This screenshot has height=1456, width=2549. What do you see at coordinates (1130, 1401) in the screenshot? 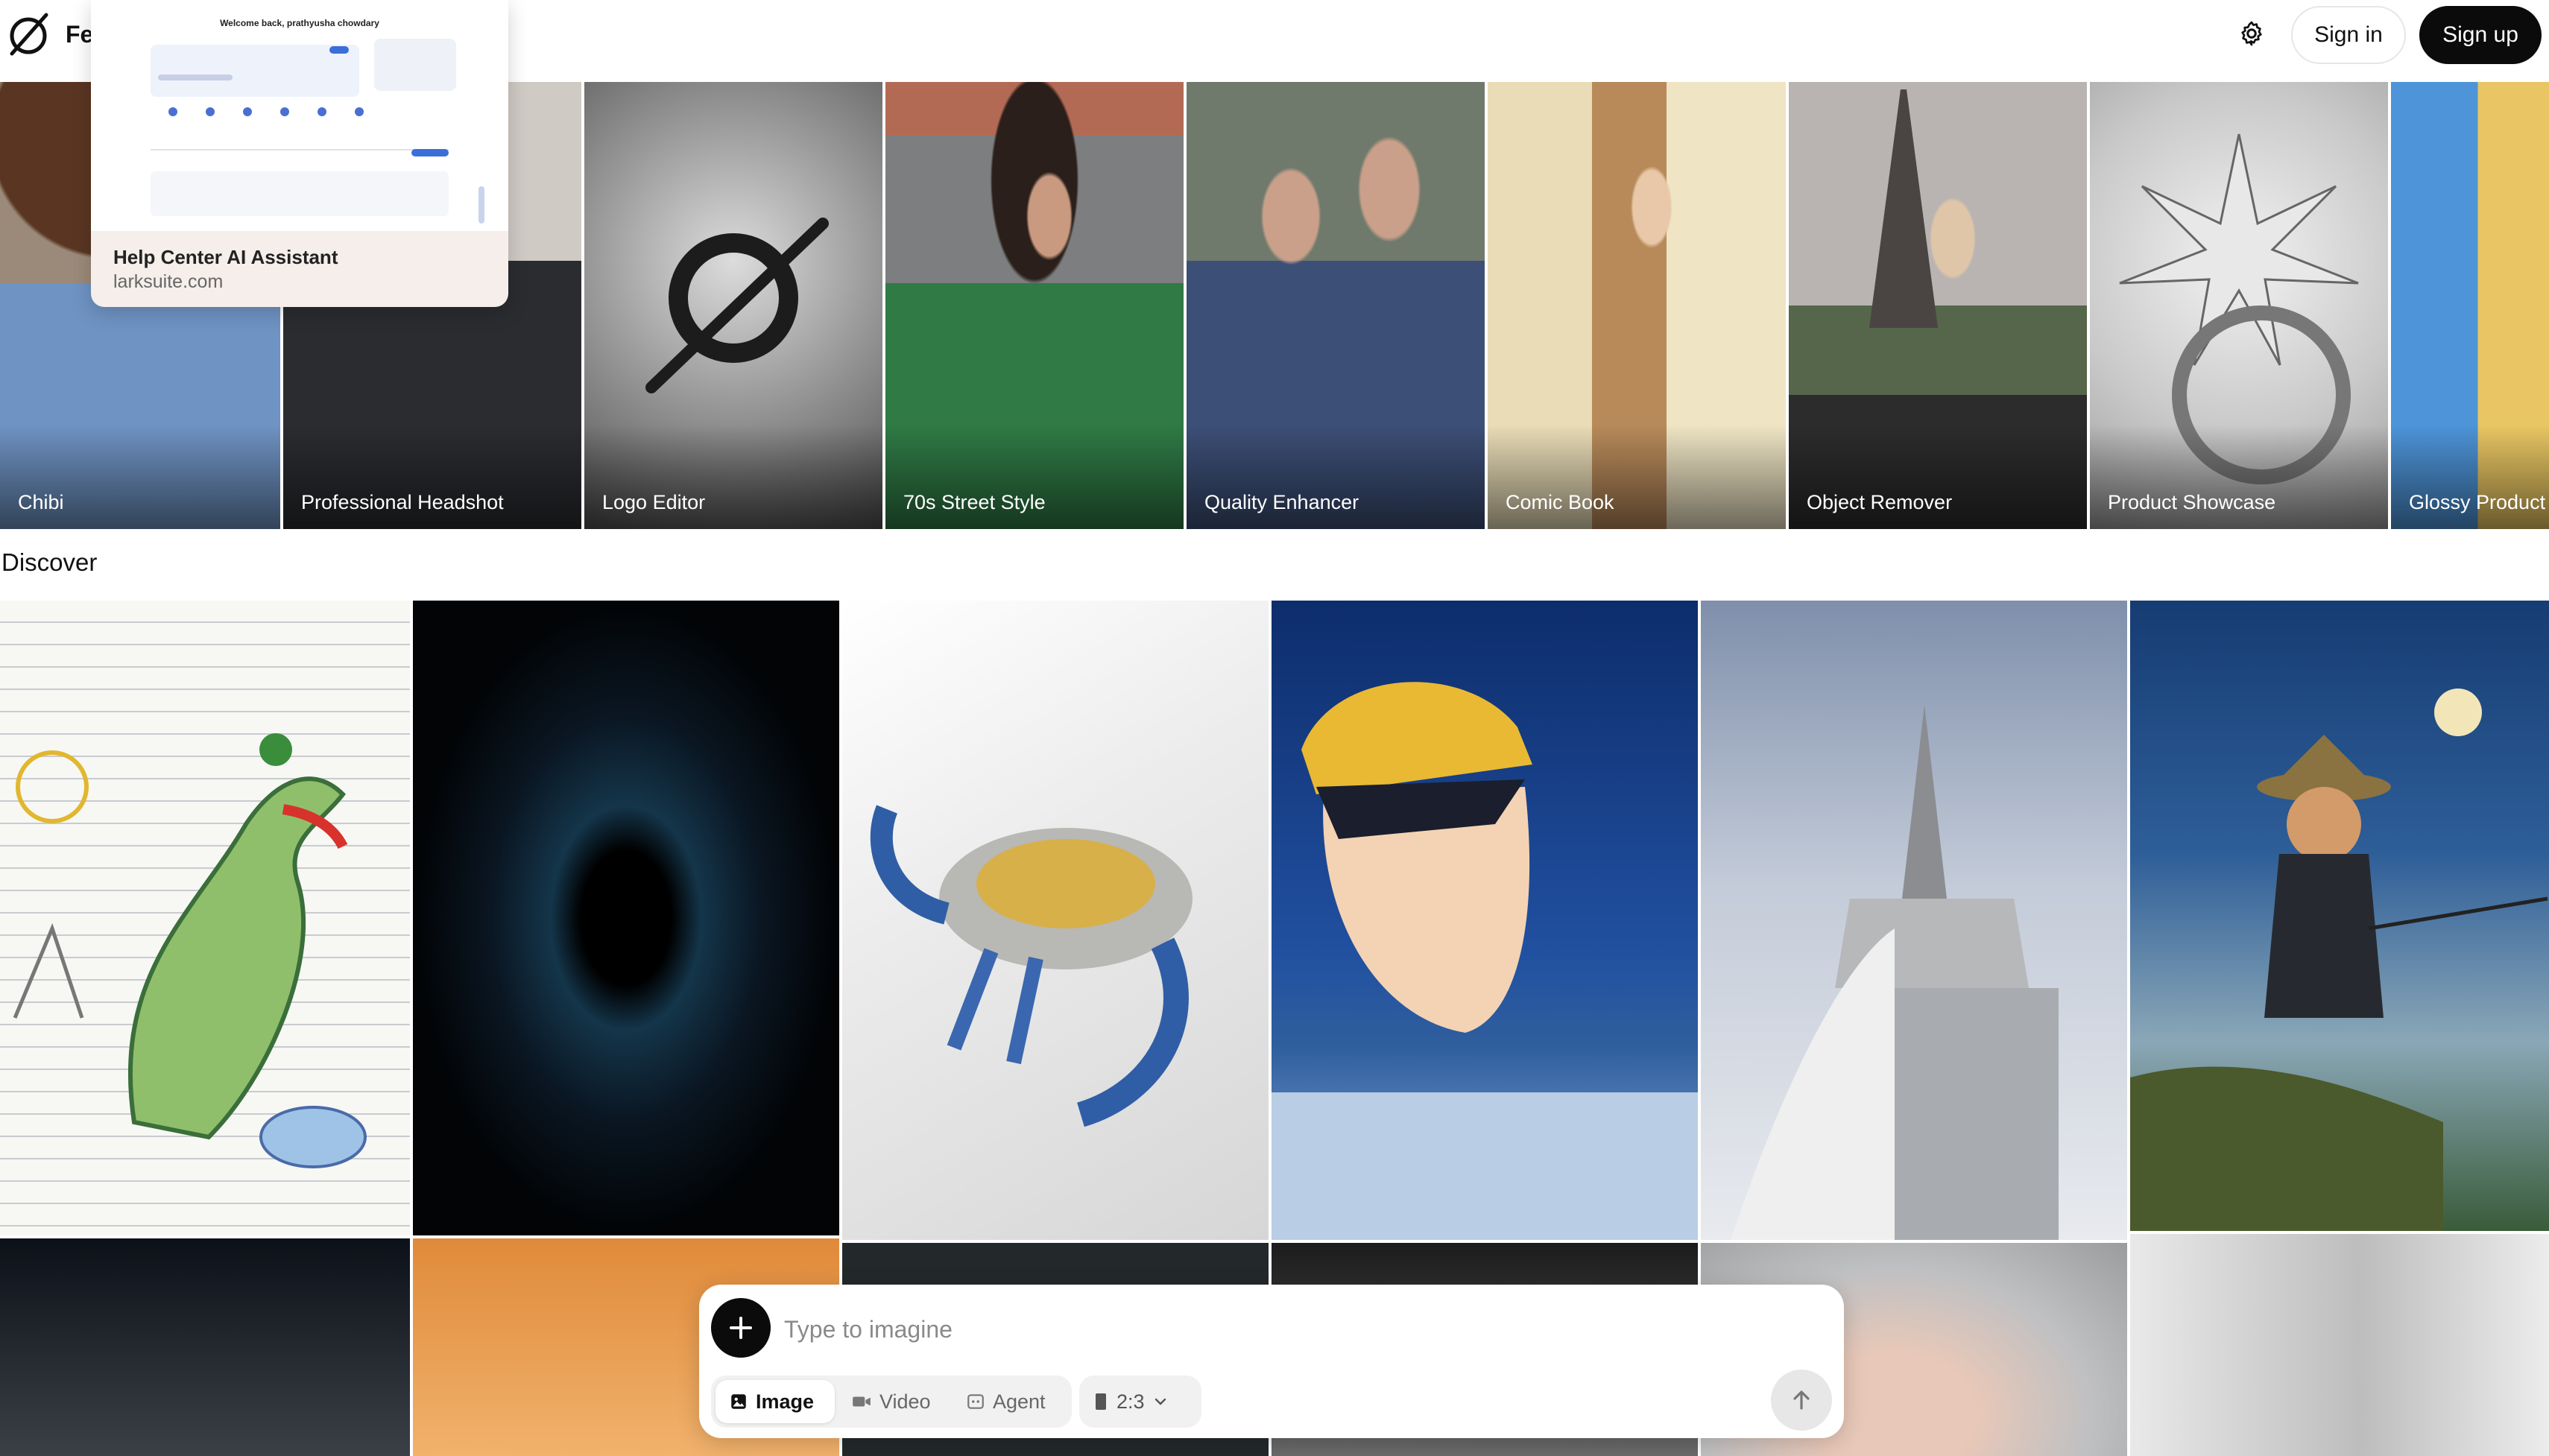
I see `aspect-ratio-value: 2:3` at bounding box center [1130, 1401].